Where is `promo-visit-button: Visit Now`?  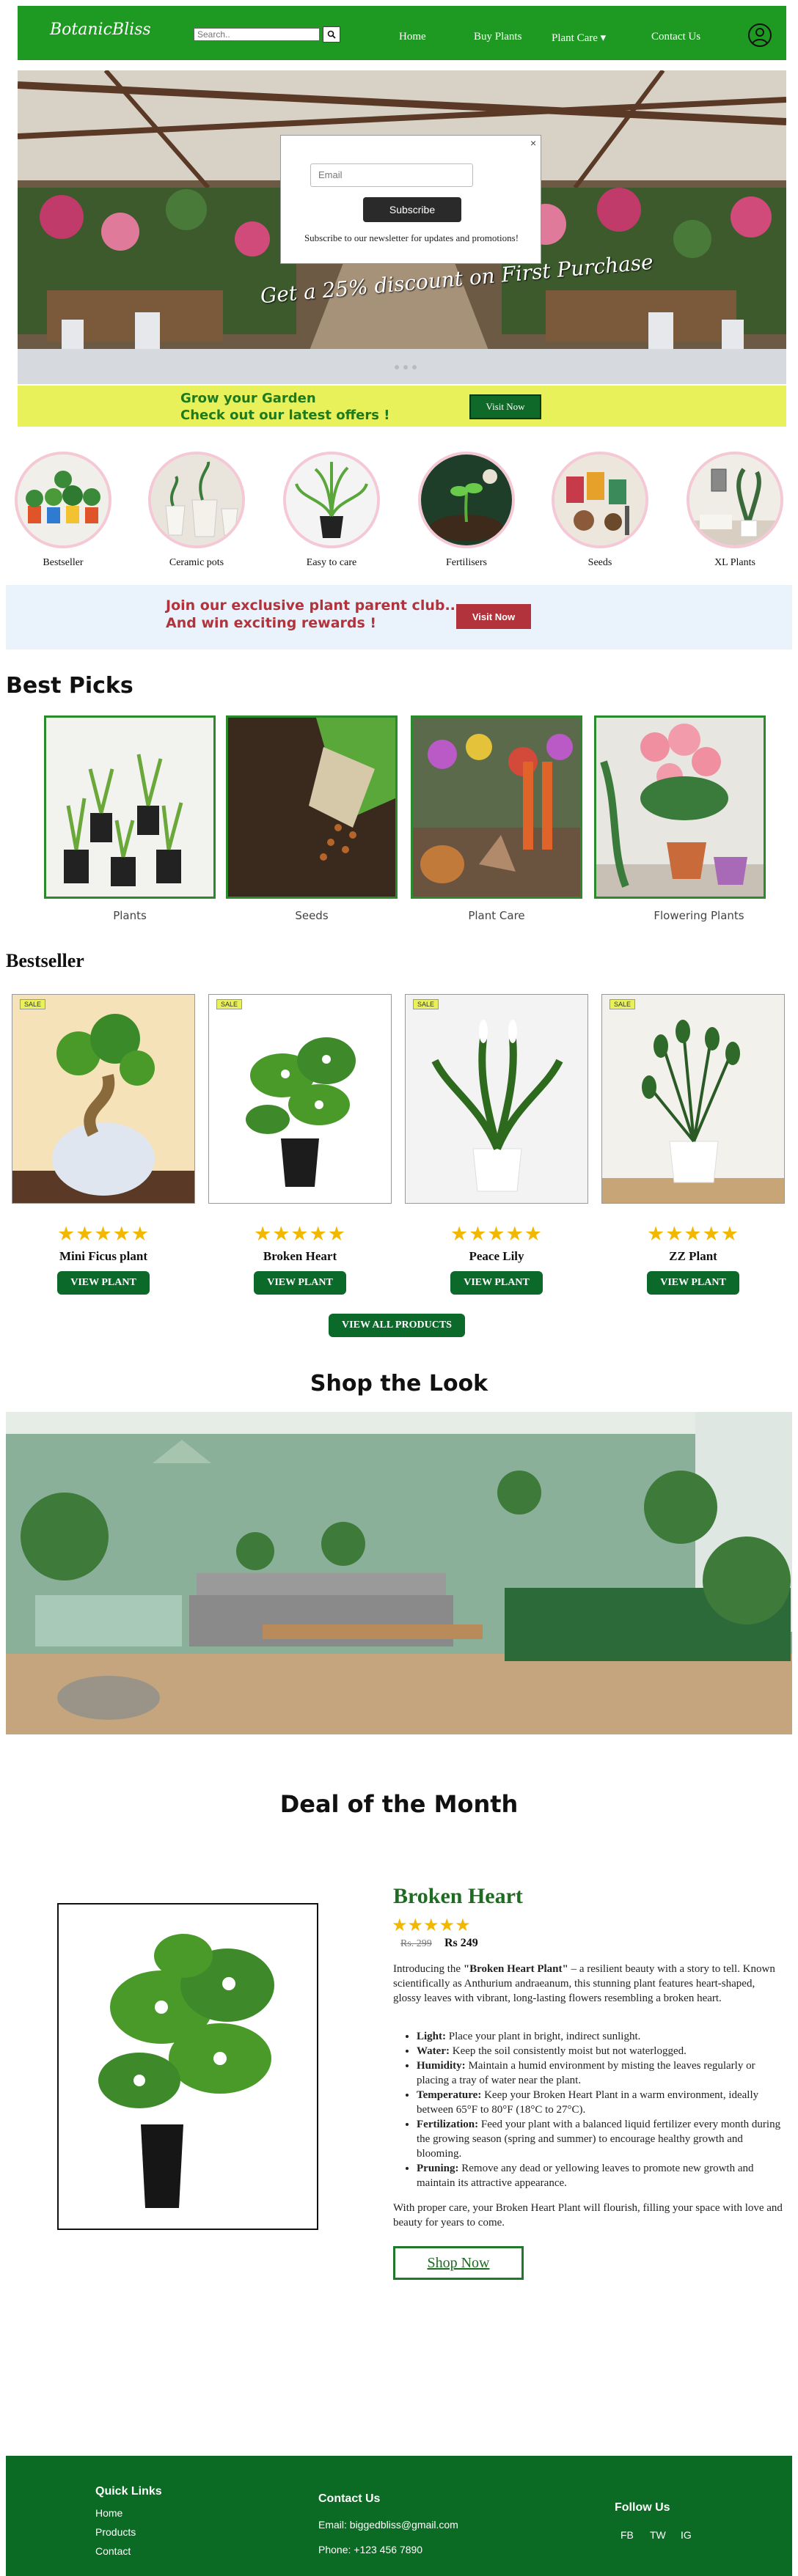 promo-visit-button: Visit Now is located at coordinates (505, 406).